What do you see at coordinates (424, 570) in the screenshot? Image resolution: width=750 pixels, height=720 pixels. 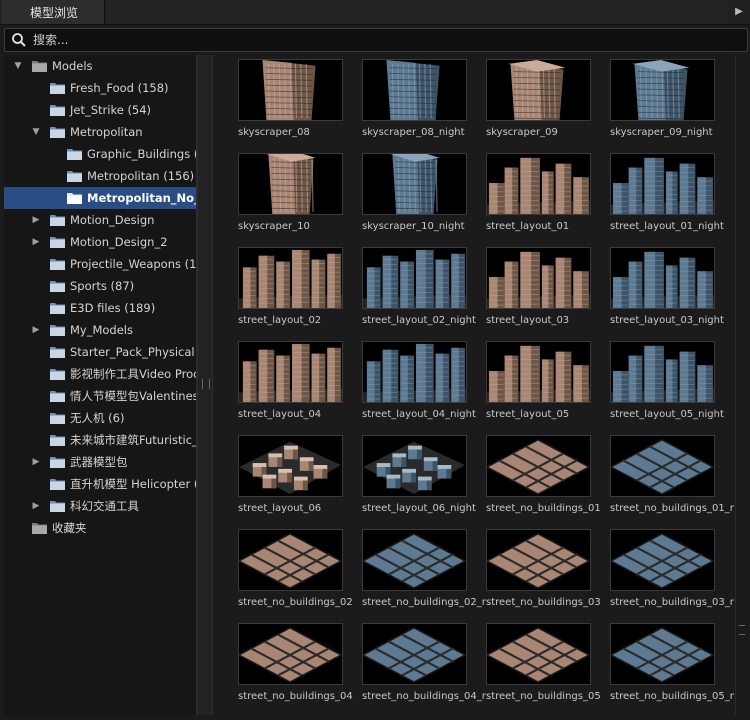 I see `model-thumbnail: street_no_buildings_02_night` at bounding box center [424, 570].